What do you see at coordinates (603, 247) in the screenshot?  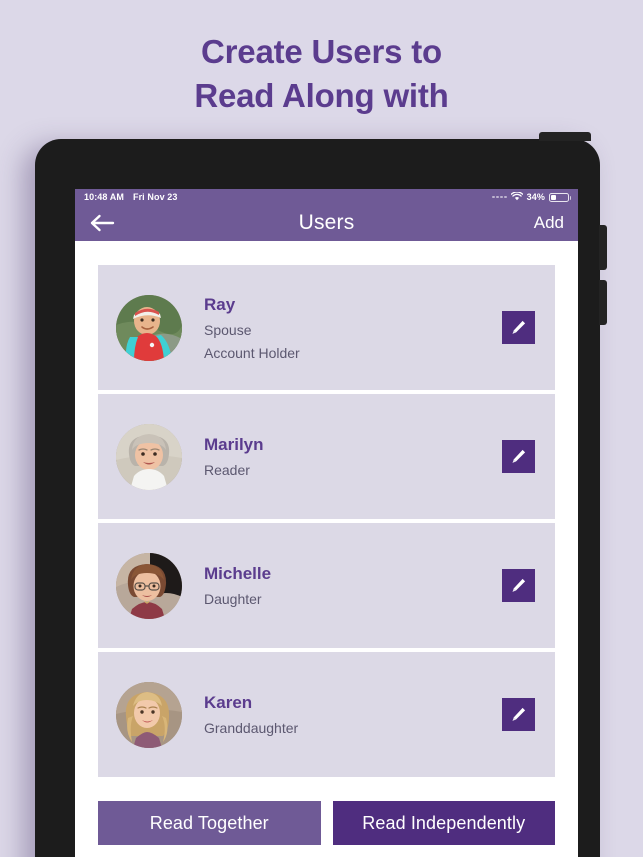 I see `volume-up-button` at bounding box center [603, 247].